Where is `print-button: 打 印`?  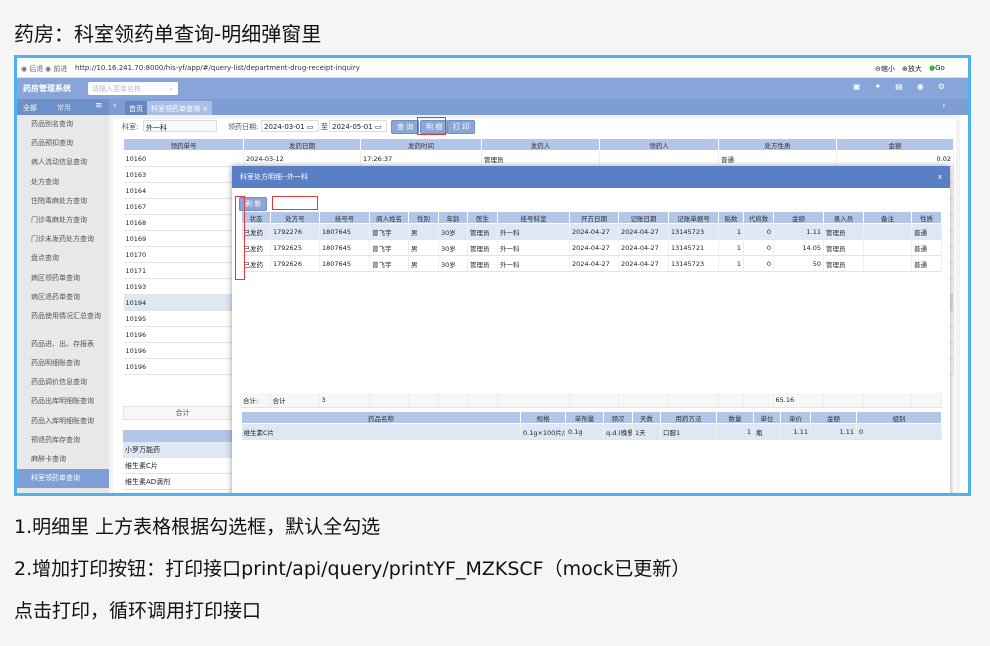
print-button: 打 印 is located at coordinates (461, 127).